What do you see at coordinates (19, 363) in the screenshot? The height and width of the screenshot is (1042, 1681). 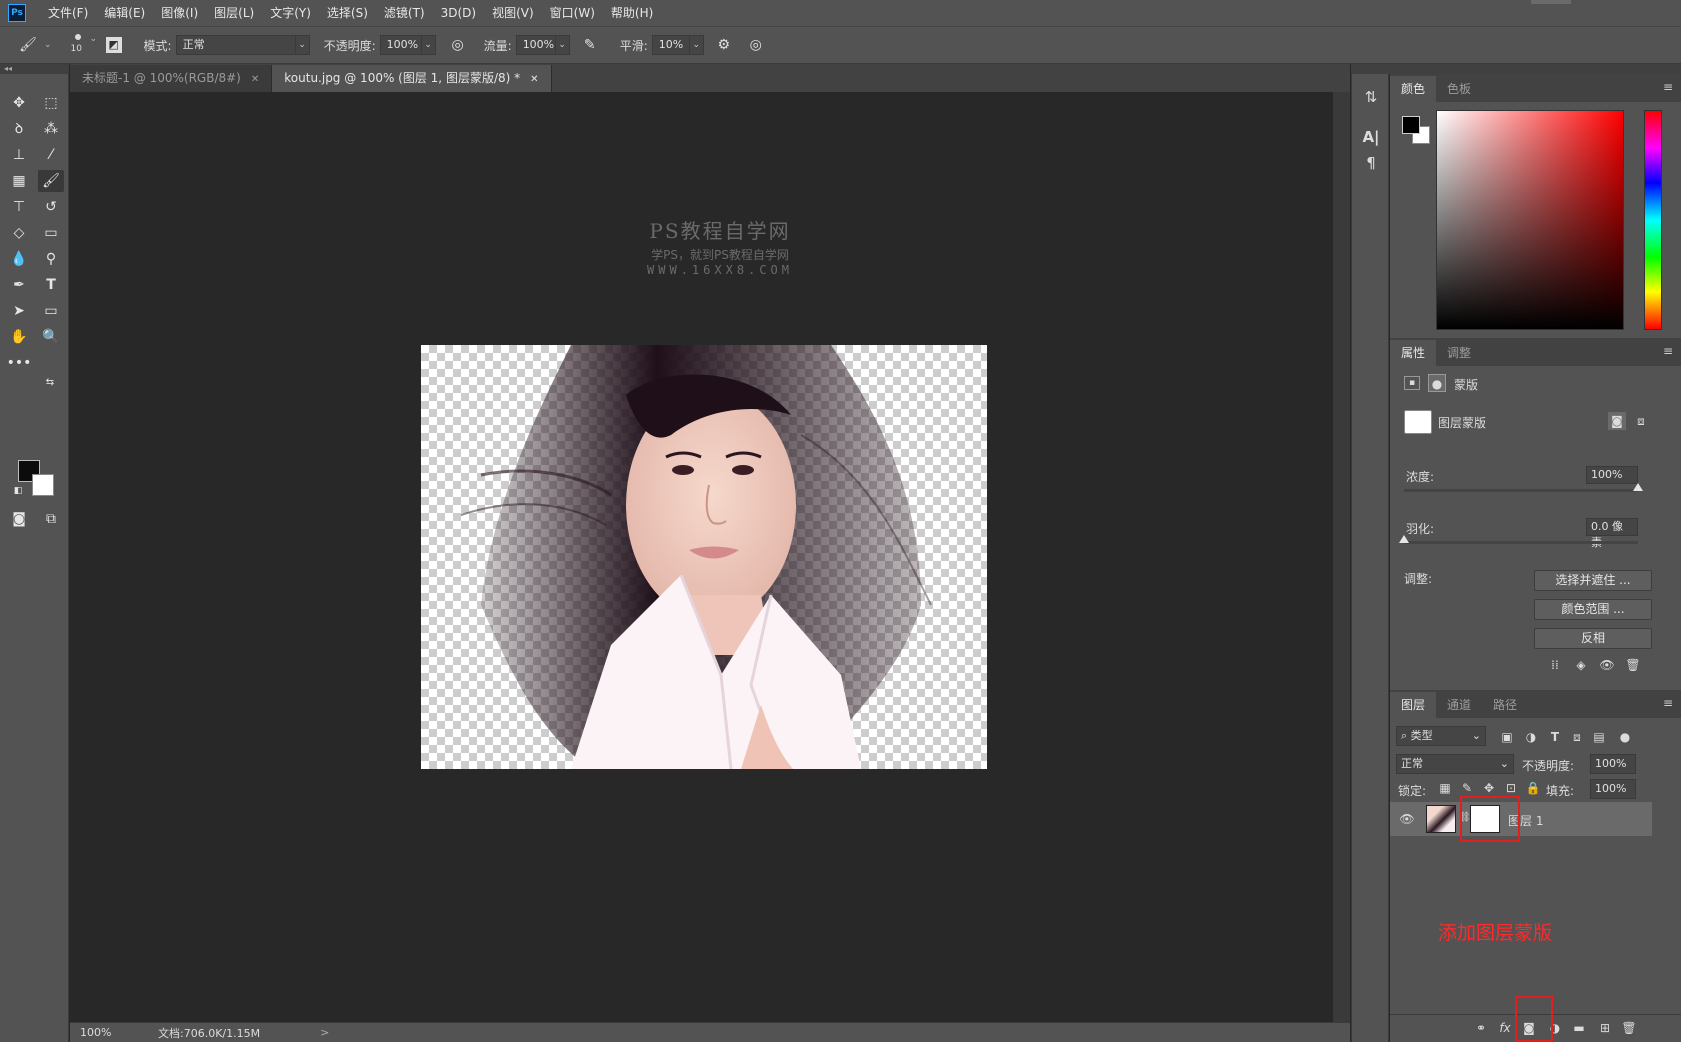 I see `more-tools-icon: •••` at bounding box center [19, 363].